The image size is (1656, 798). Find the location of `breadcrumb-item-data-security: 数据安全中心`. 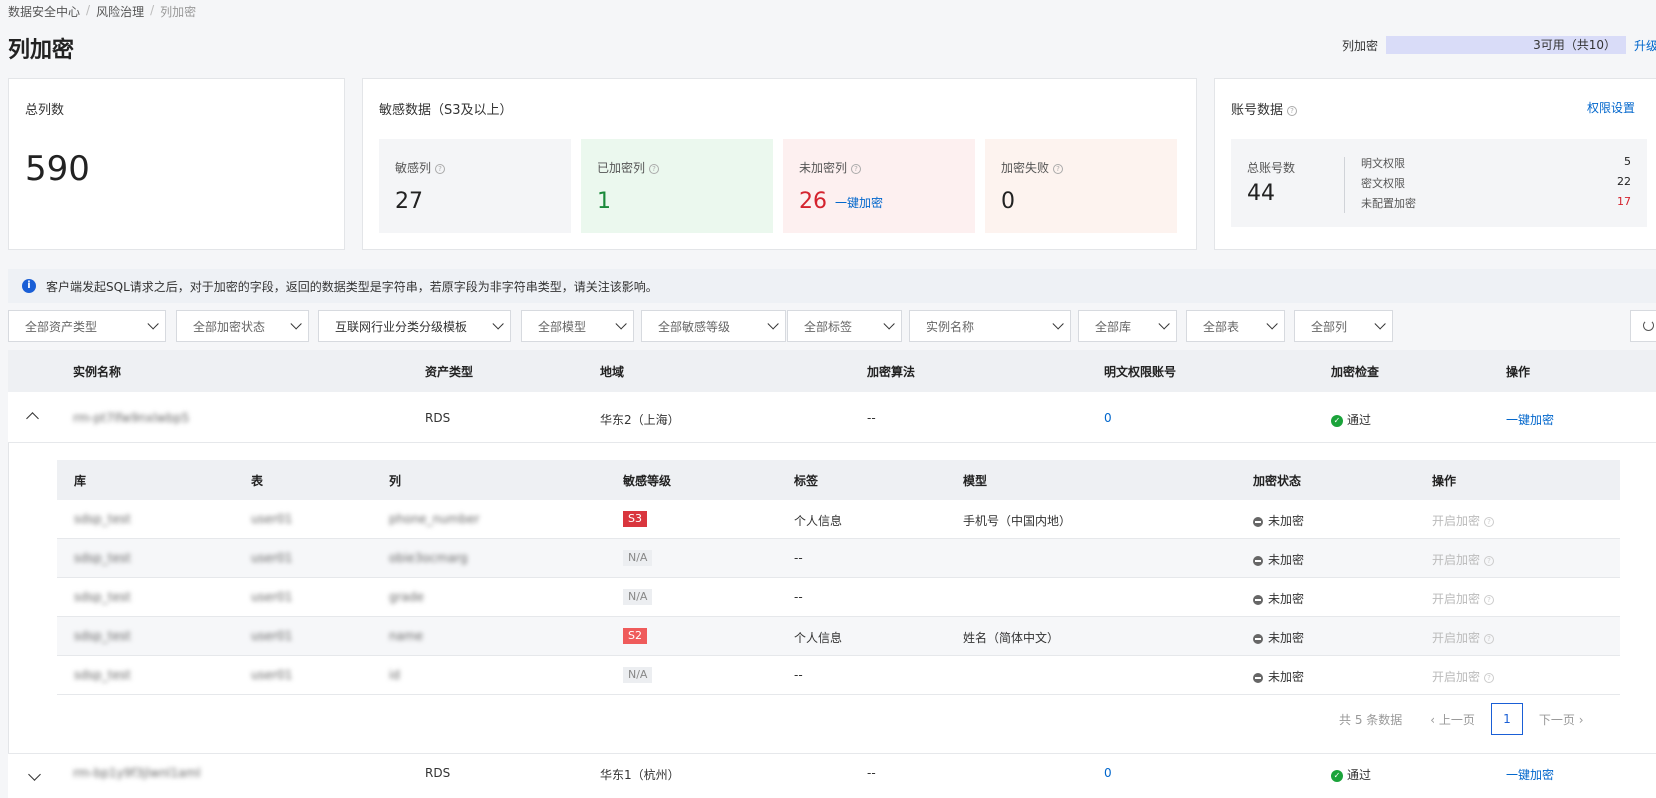

breadcrumb-item-data-security: 数据安全中心 is located at coordinates (44, 11).